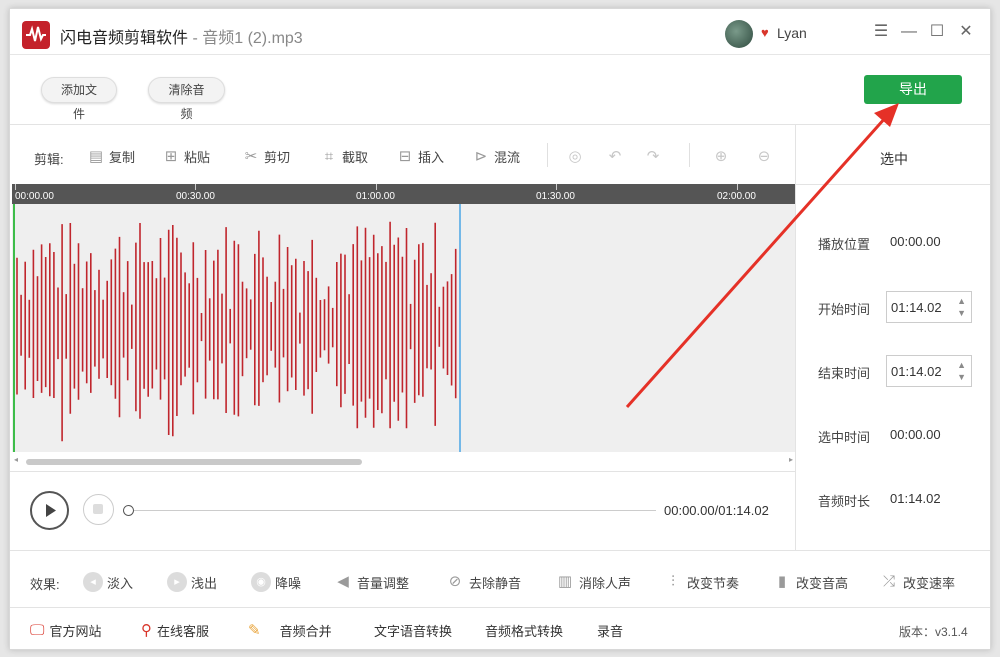  Describe the element at coordinates (507, 157) in the screenshot. I see `mix-label: 混流` at that location.